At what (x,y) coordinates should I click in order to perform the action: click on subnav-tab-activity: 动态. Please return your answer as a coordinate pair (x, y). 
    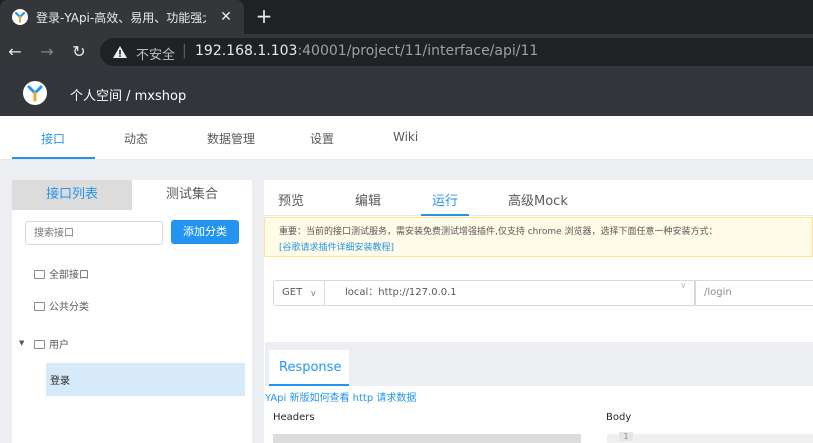
    Looking at the image, I should click on (136, 138).